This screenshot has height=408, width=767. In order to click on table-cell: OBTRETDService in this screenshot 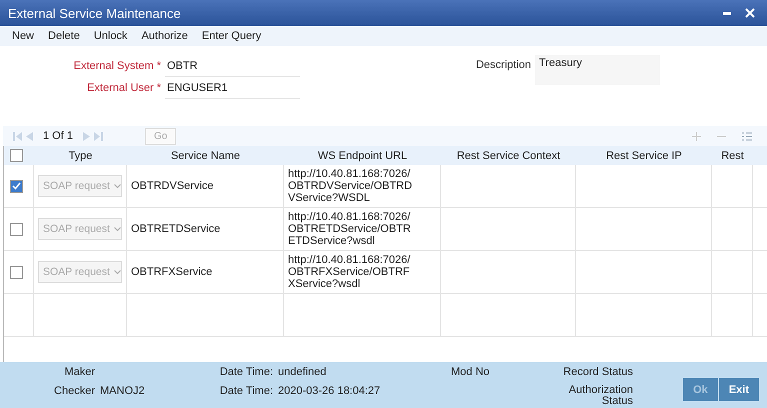, I will do `click(175, 229)`.